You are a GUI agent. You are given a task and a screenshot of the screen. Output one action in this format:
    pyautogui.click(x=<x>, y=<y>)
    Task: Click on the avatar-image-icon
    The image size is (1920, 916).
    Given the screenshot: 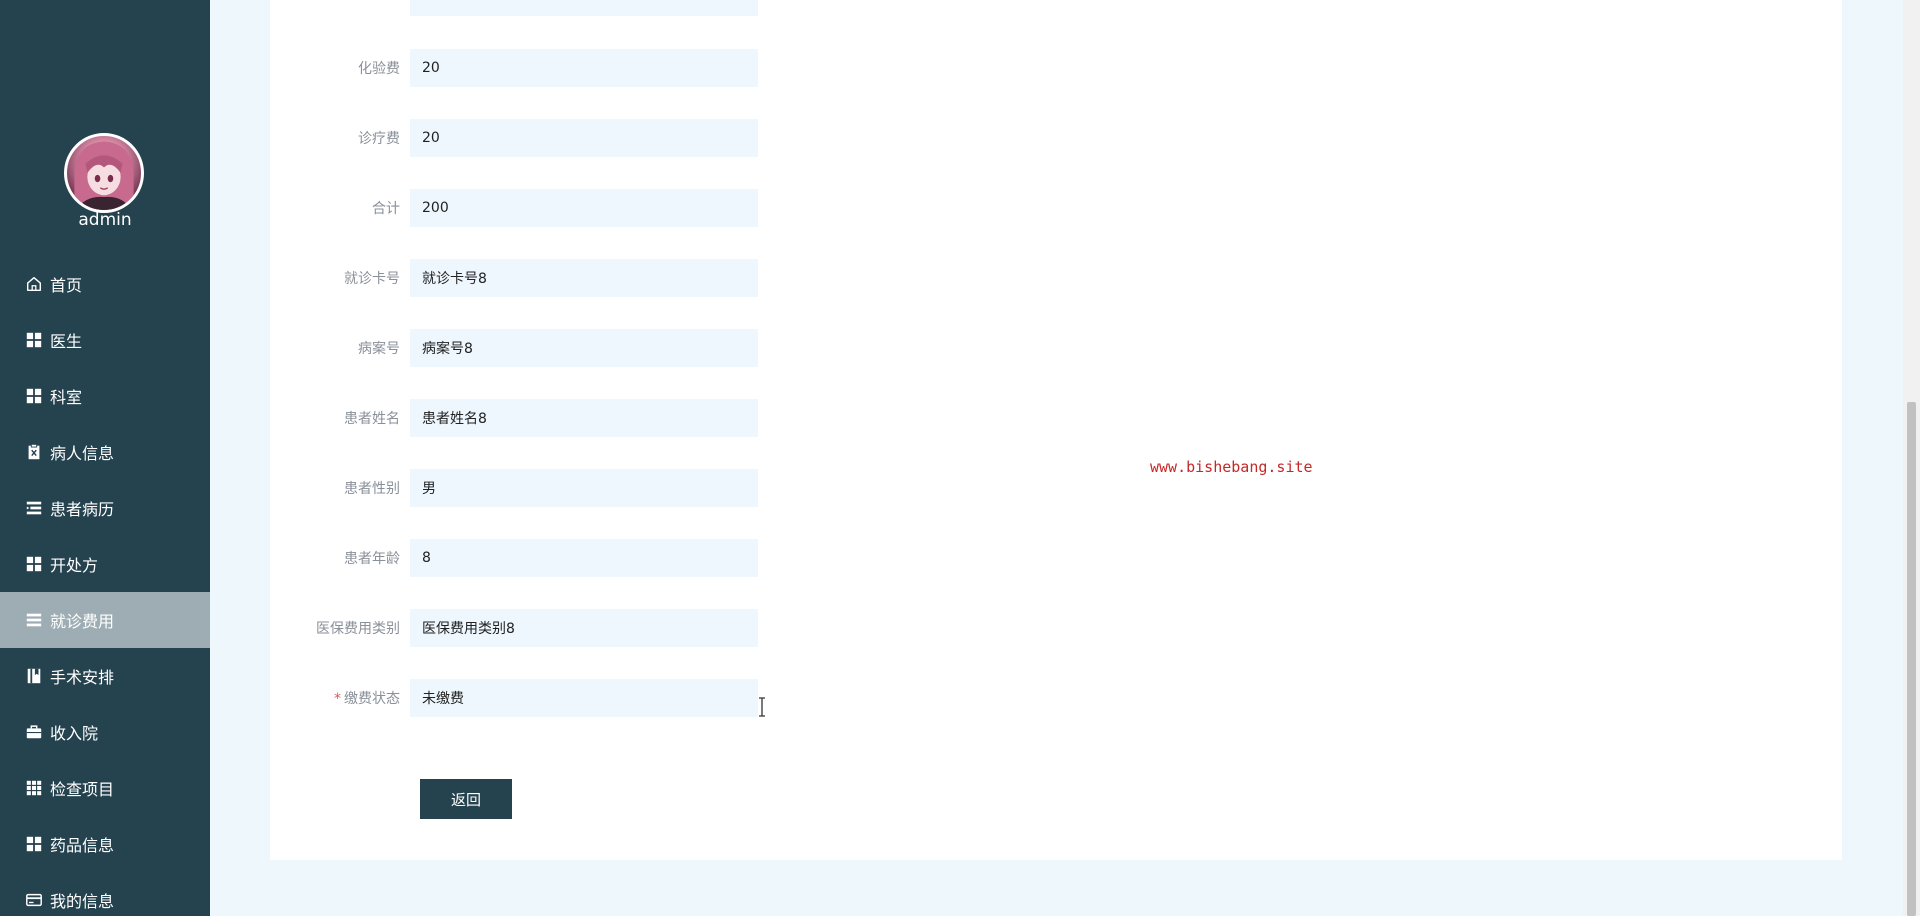 What is the action you would take?
    pyautogui.click(x=104, y=175)
    